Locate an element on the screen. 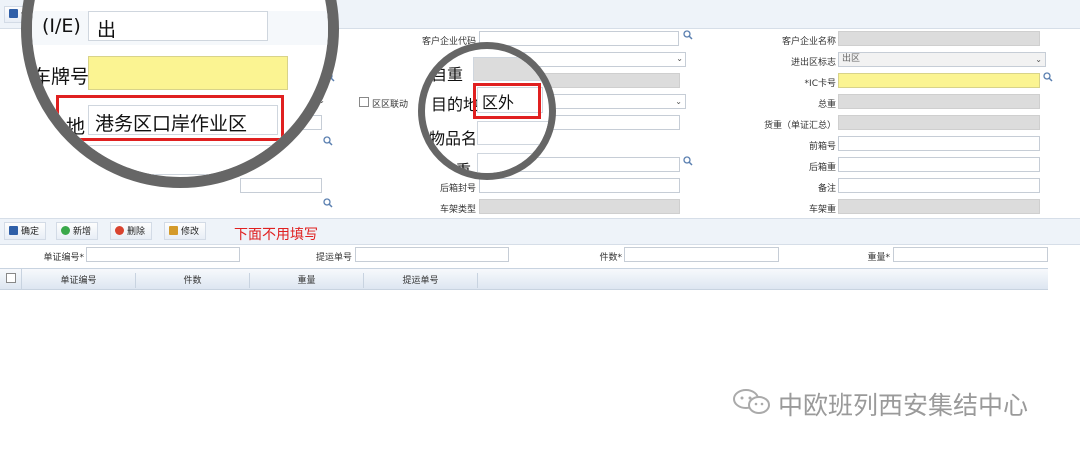 The width and height of the screenshot is (1080, 449). delete-icon is located at coordinates (119, 230).